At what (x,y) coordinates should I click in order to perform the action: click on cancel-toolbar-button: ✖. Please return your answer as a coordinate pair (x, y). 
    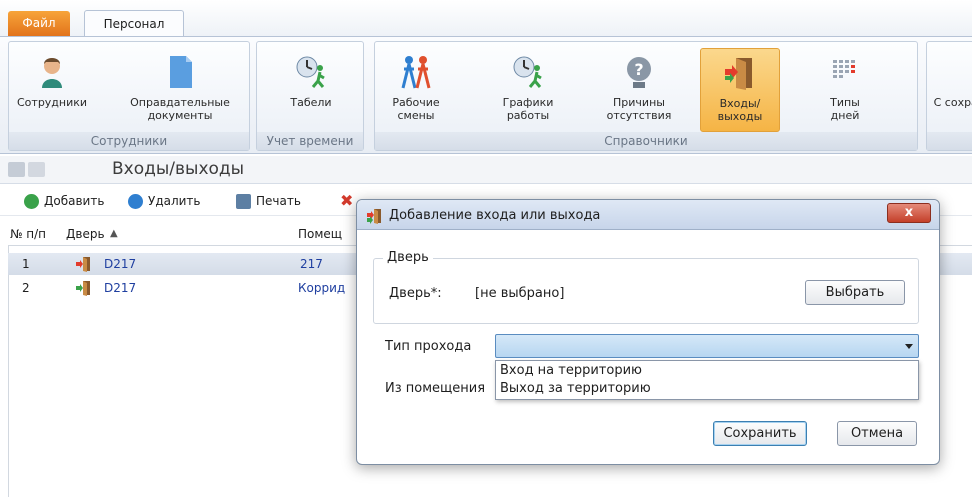
    Looking at the image, I should click on (346, 201).